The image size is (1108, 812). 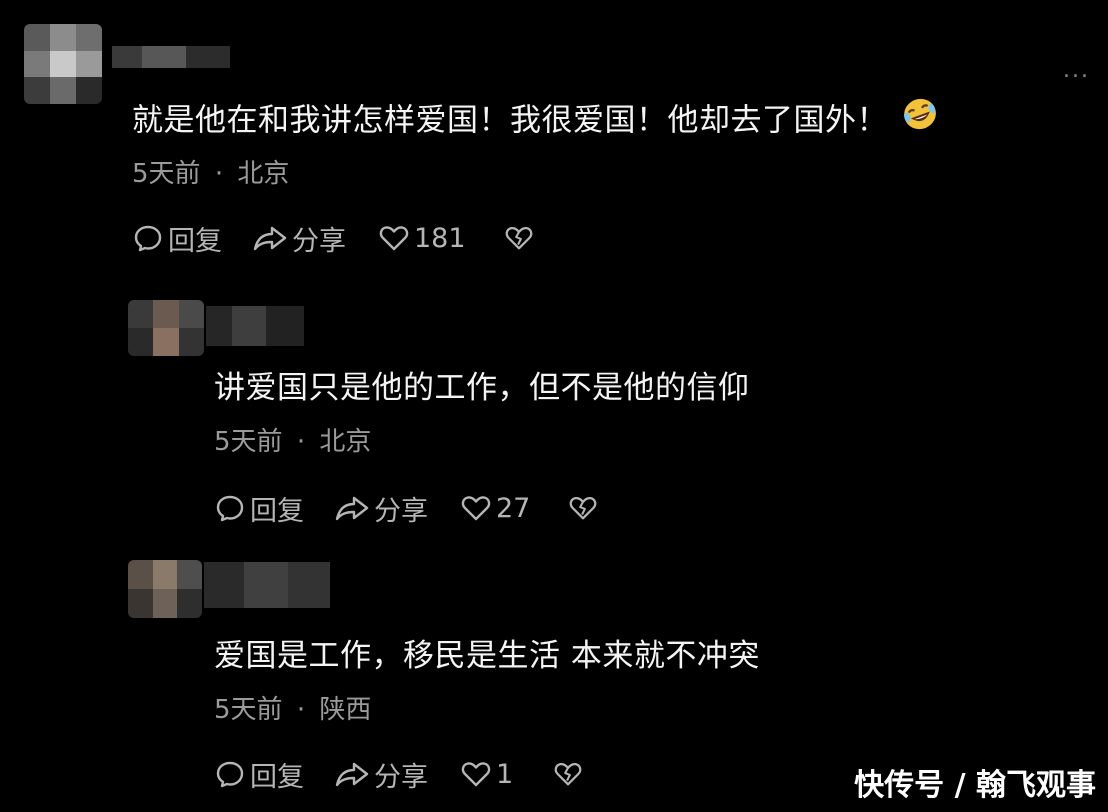 I want to click on comment-actions: 回复 分享 1, so click(x=398, y=774).